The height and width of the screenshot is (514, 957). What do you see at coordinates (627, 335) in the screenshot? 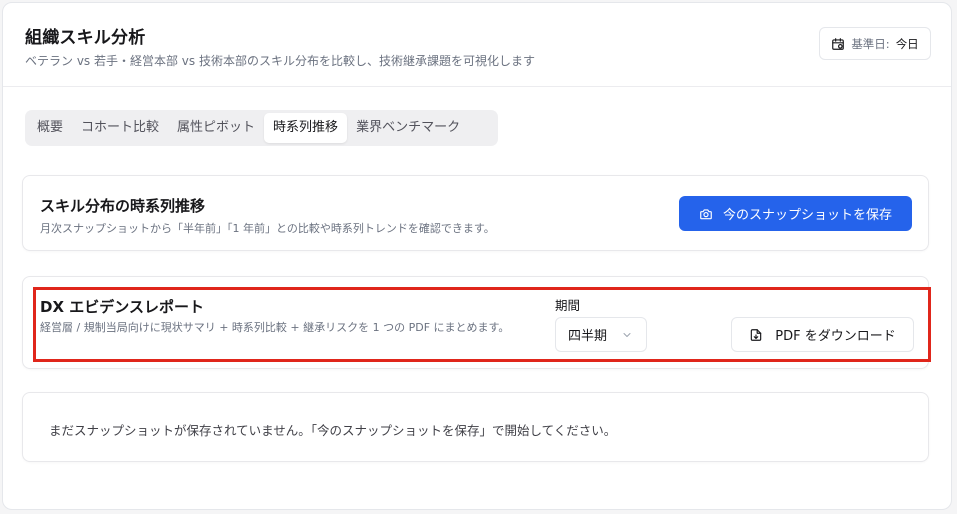
I see `chevron-down-icon` at bounding box center [627, 335].